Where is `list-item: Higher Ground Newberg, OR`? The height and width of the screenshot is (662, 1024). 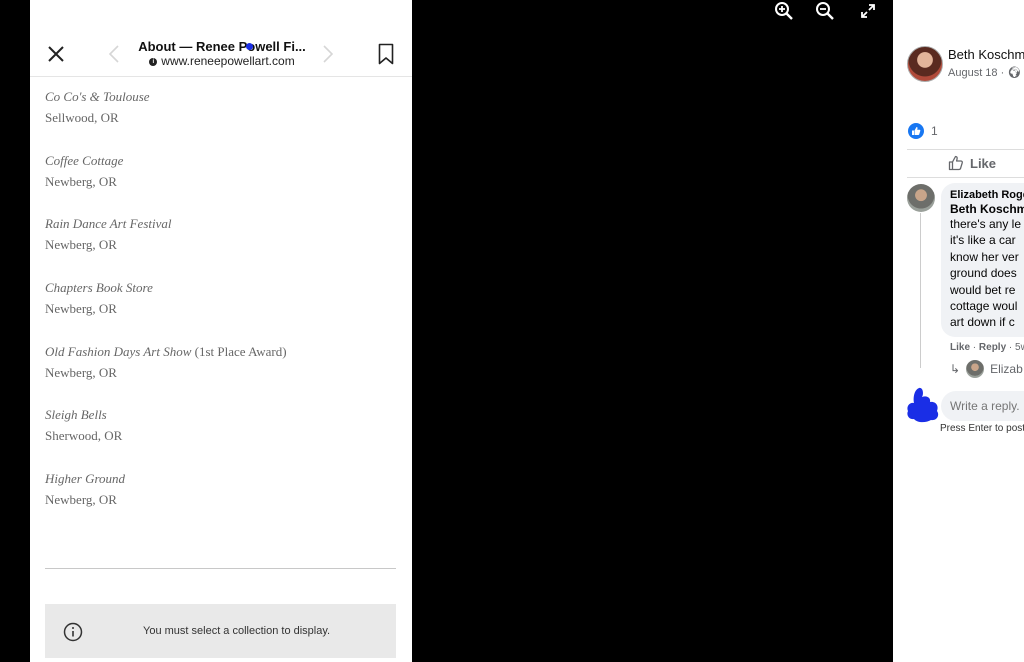
list-item: Higher Ground Newberg, OR is located at coordinates (220, 502).